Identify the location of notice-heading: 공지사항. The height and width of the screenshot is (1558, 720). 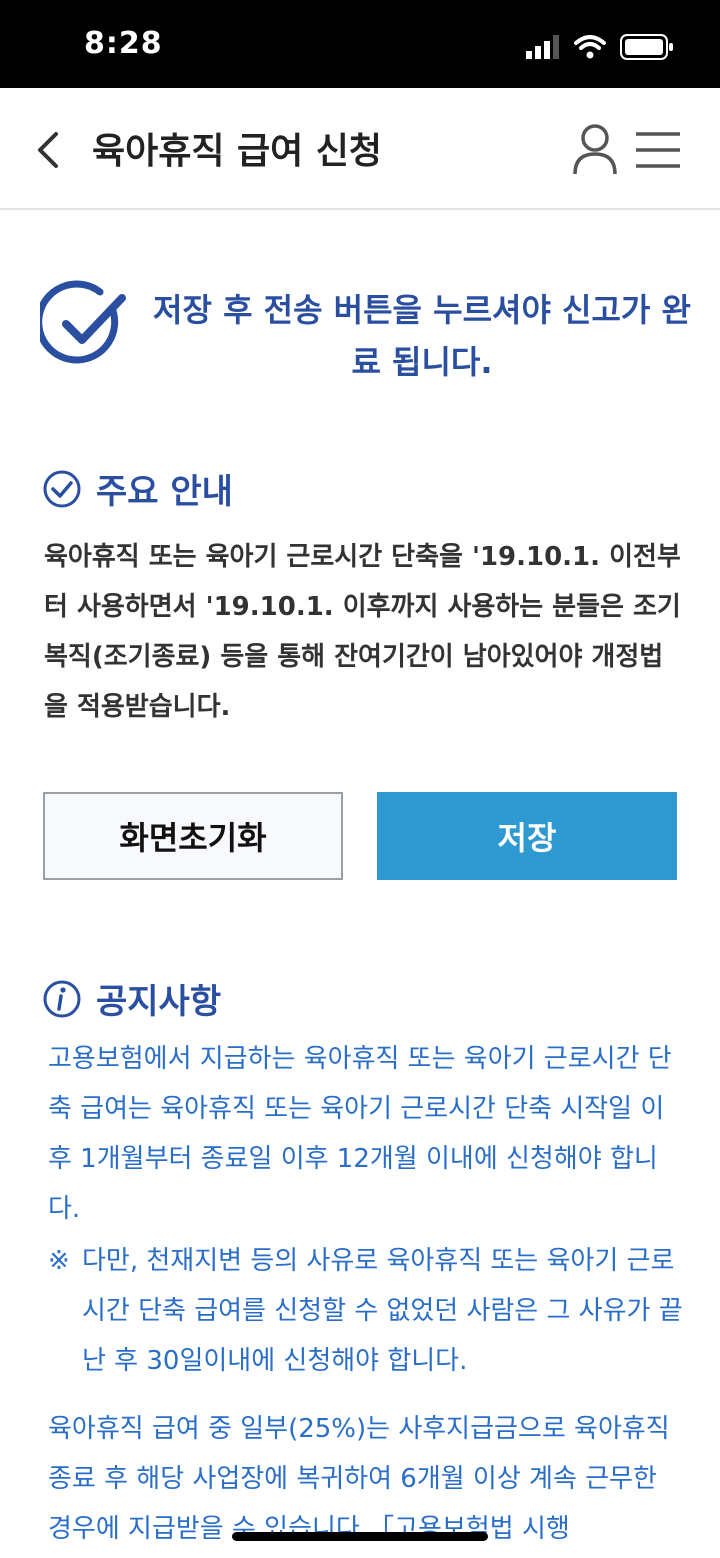
(131, 998).